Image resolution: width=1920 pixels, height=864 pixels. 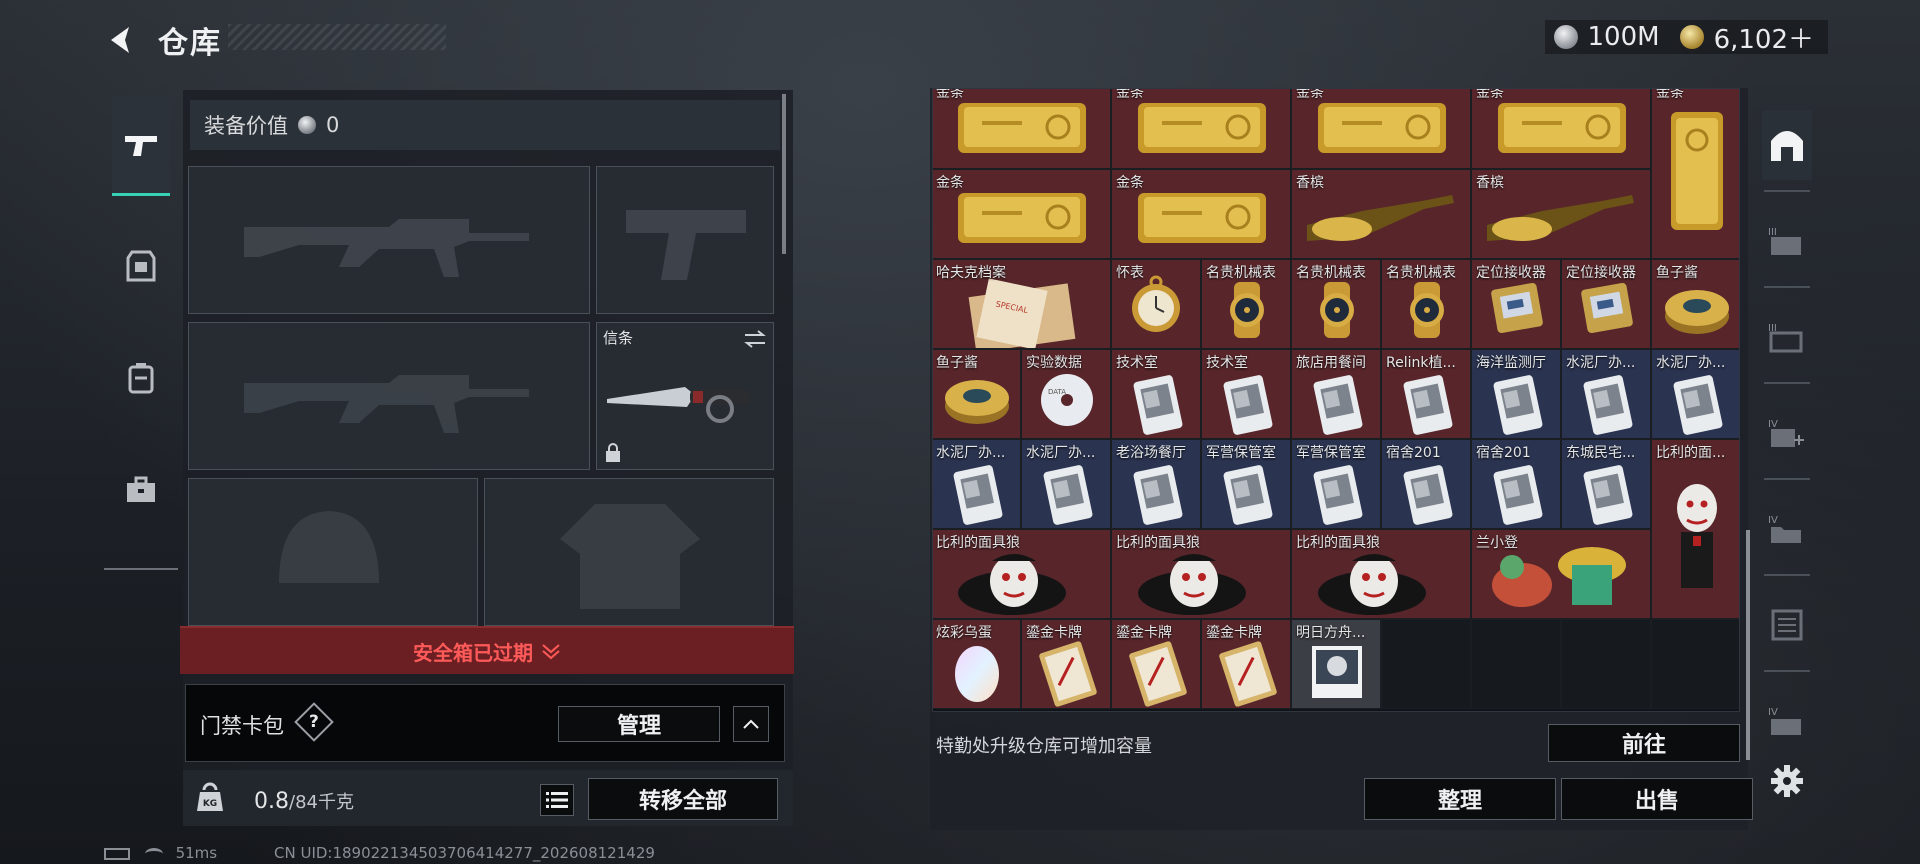 I want to click on stash-item: 怀表, so click(x=1156, y=304).